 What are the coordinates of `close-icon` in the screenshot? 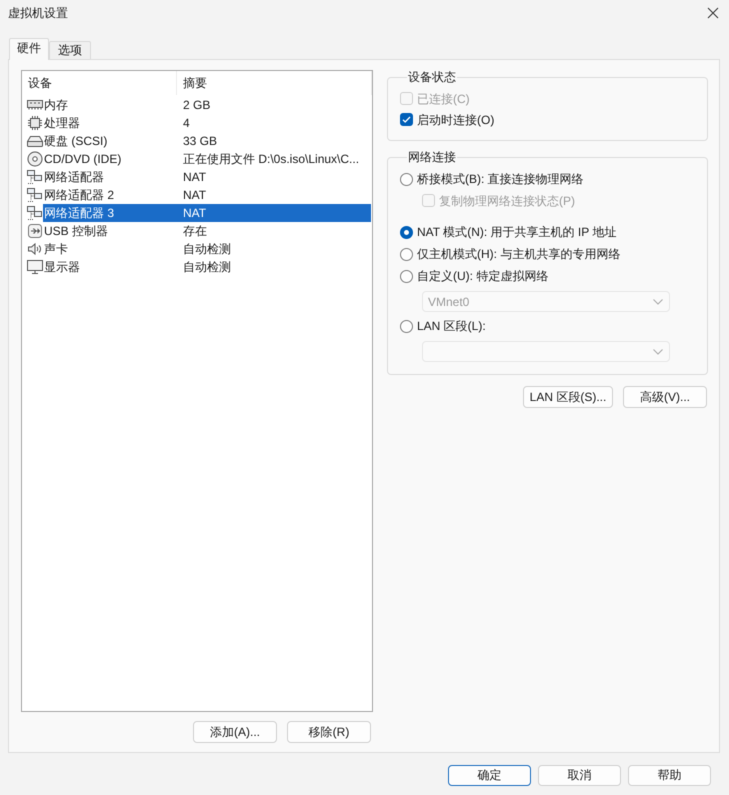 It's located at (713, 13).